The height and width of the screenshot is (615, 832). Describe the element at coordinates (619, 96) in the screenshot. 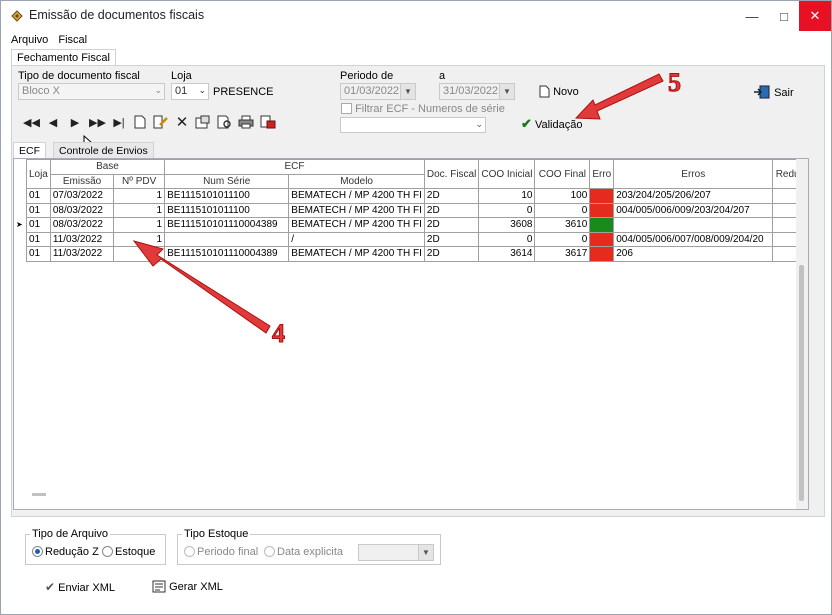

I see `arrow-5-icon` at that location.